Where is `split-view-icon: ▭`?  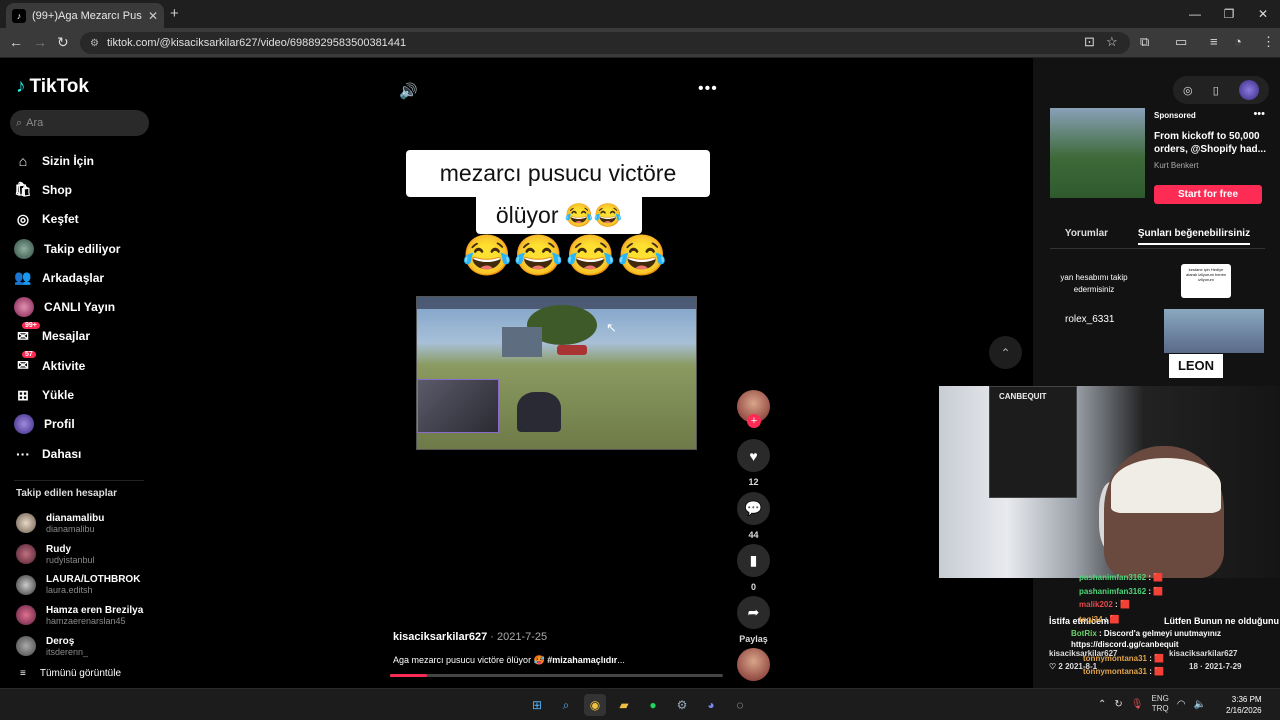
split-view-icon: ▭ is located at coordinates (1181, 42).